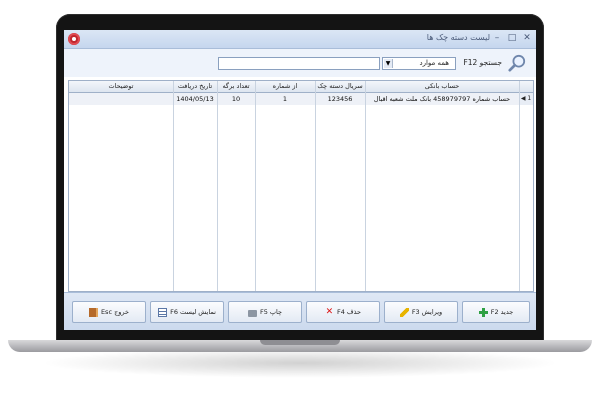 This screenshot has height=400, width=600. I want to click on column-header-leaf-count: تعداد برگه, so click(236, 86).